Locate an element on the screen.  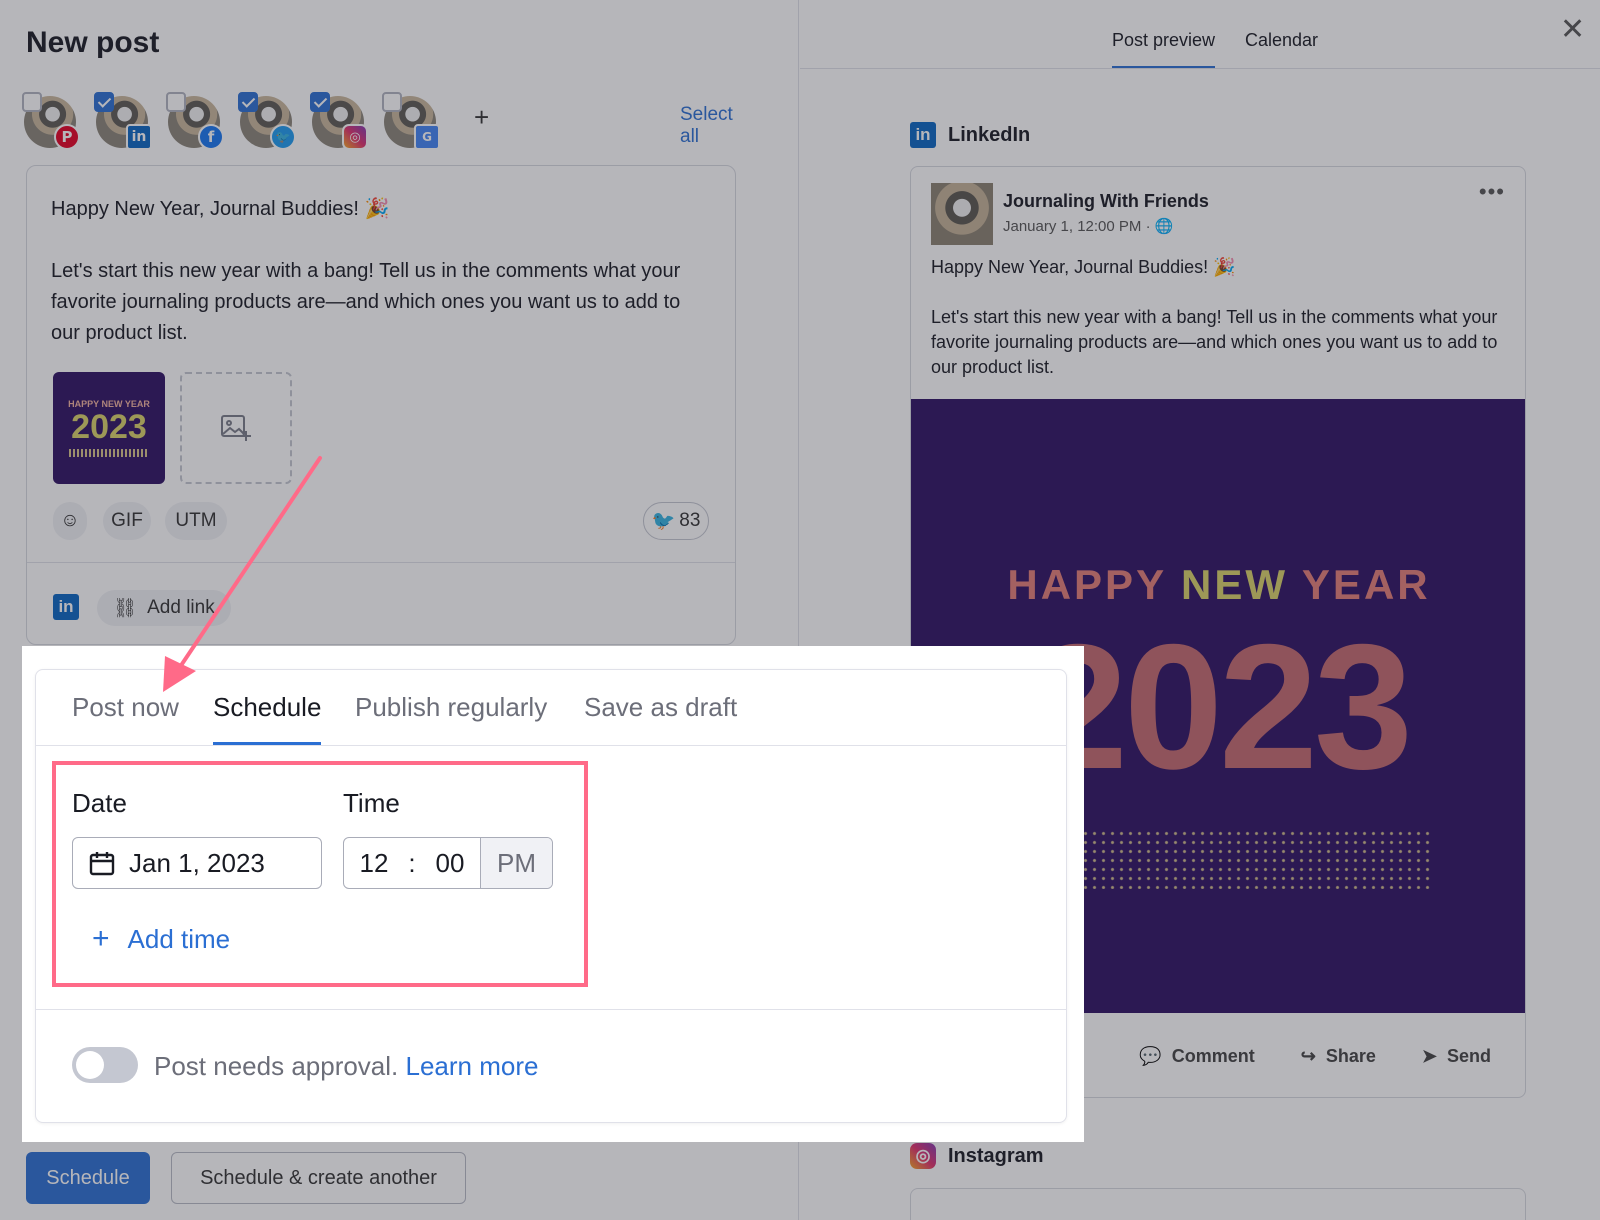
time-picker: 12 : 00 PM is located at coordinates (448, 863).